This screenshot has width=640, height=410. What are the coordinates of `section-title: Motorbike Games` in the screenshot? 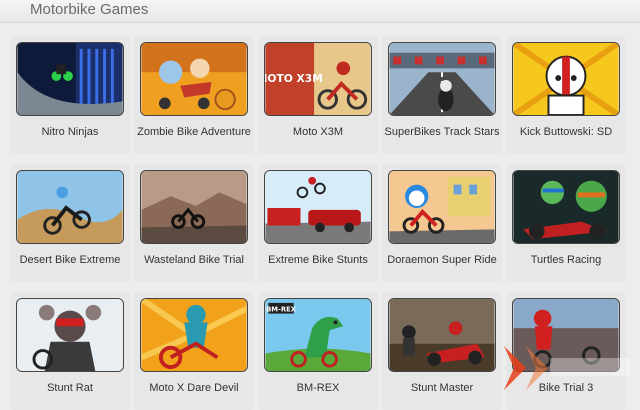 It's located at (89, 9).